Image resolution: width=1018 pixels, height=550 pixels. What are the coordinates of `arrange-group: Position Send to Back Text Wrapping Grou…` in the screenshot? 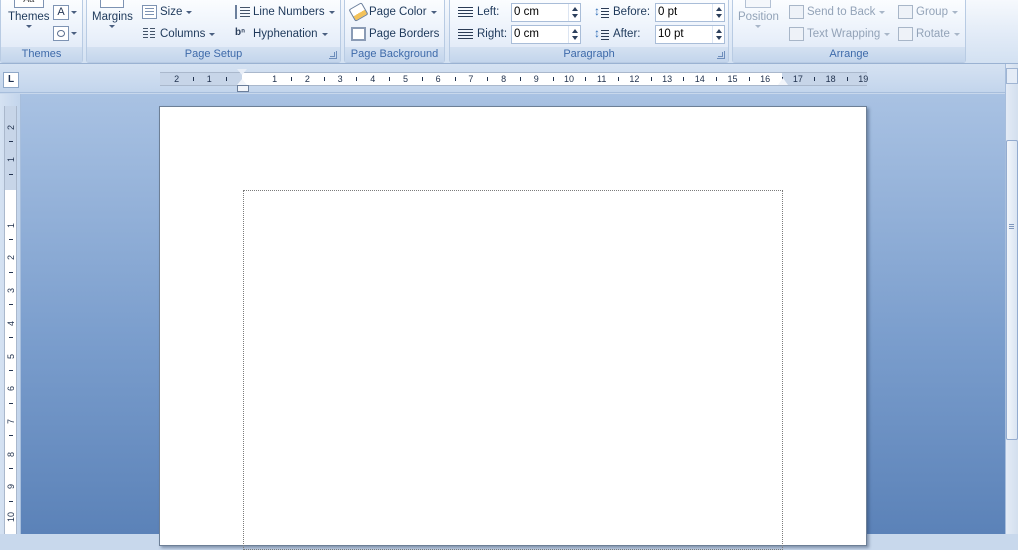 It's located at (849, 31).